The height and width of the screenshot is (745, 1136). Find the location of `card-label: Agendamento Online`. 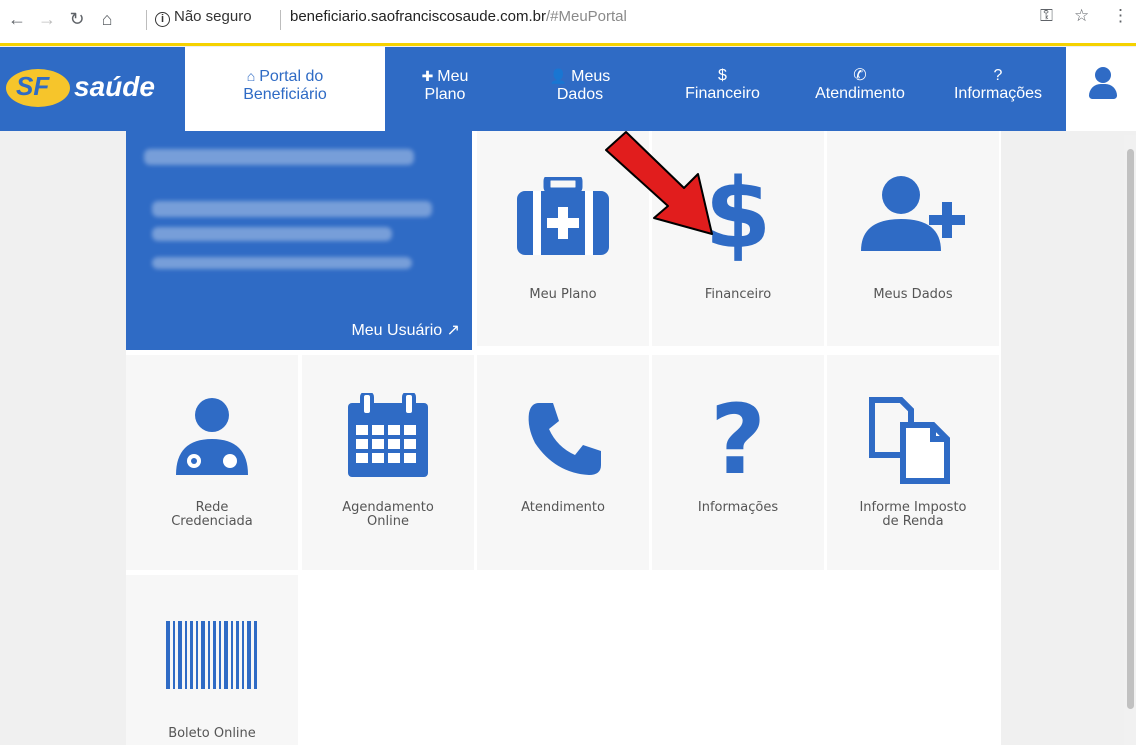

card-label: Agendamento Online is located at coordinates (388, 514).